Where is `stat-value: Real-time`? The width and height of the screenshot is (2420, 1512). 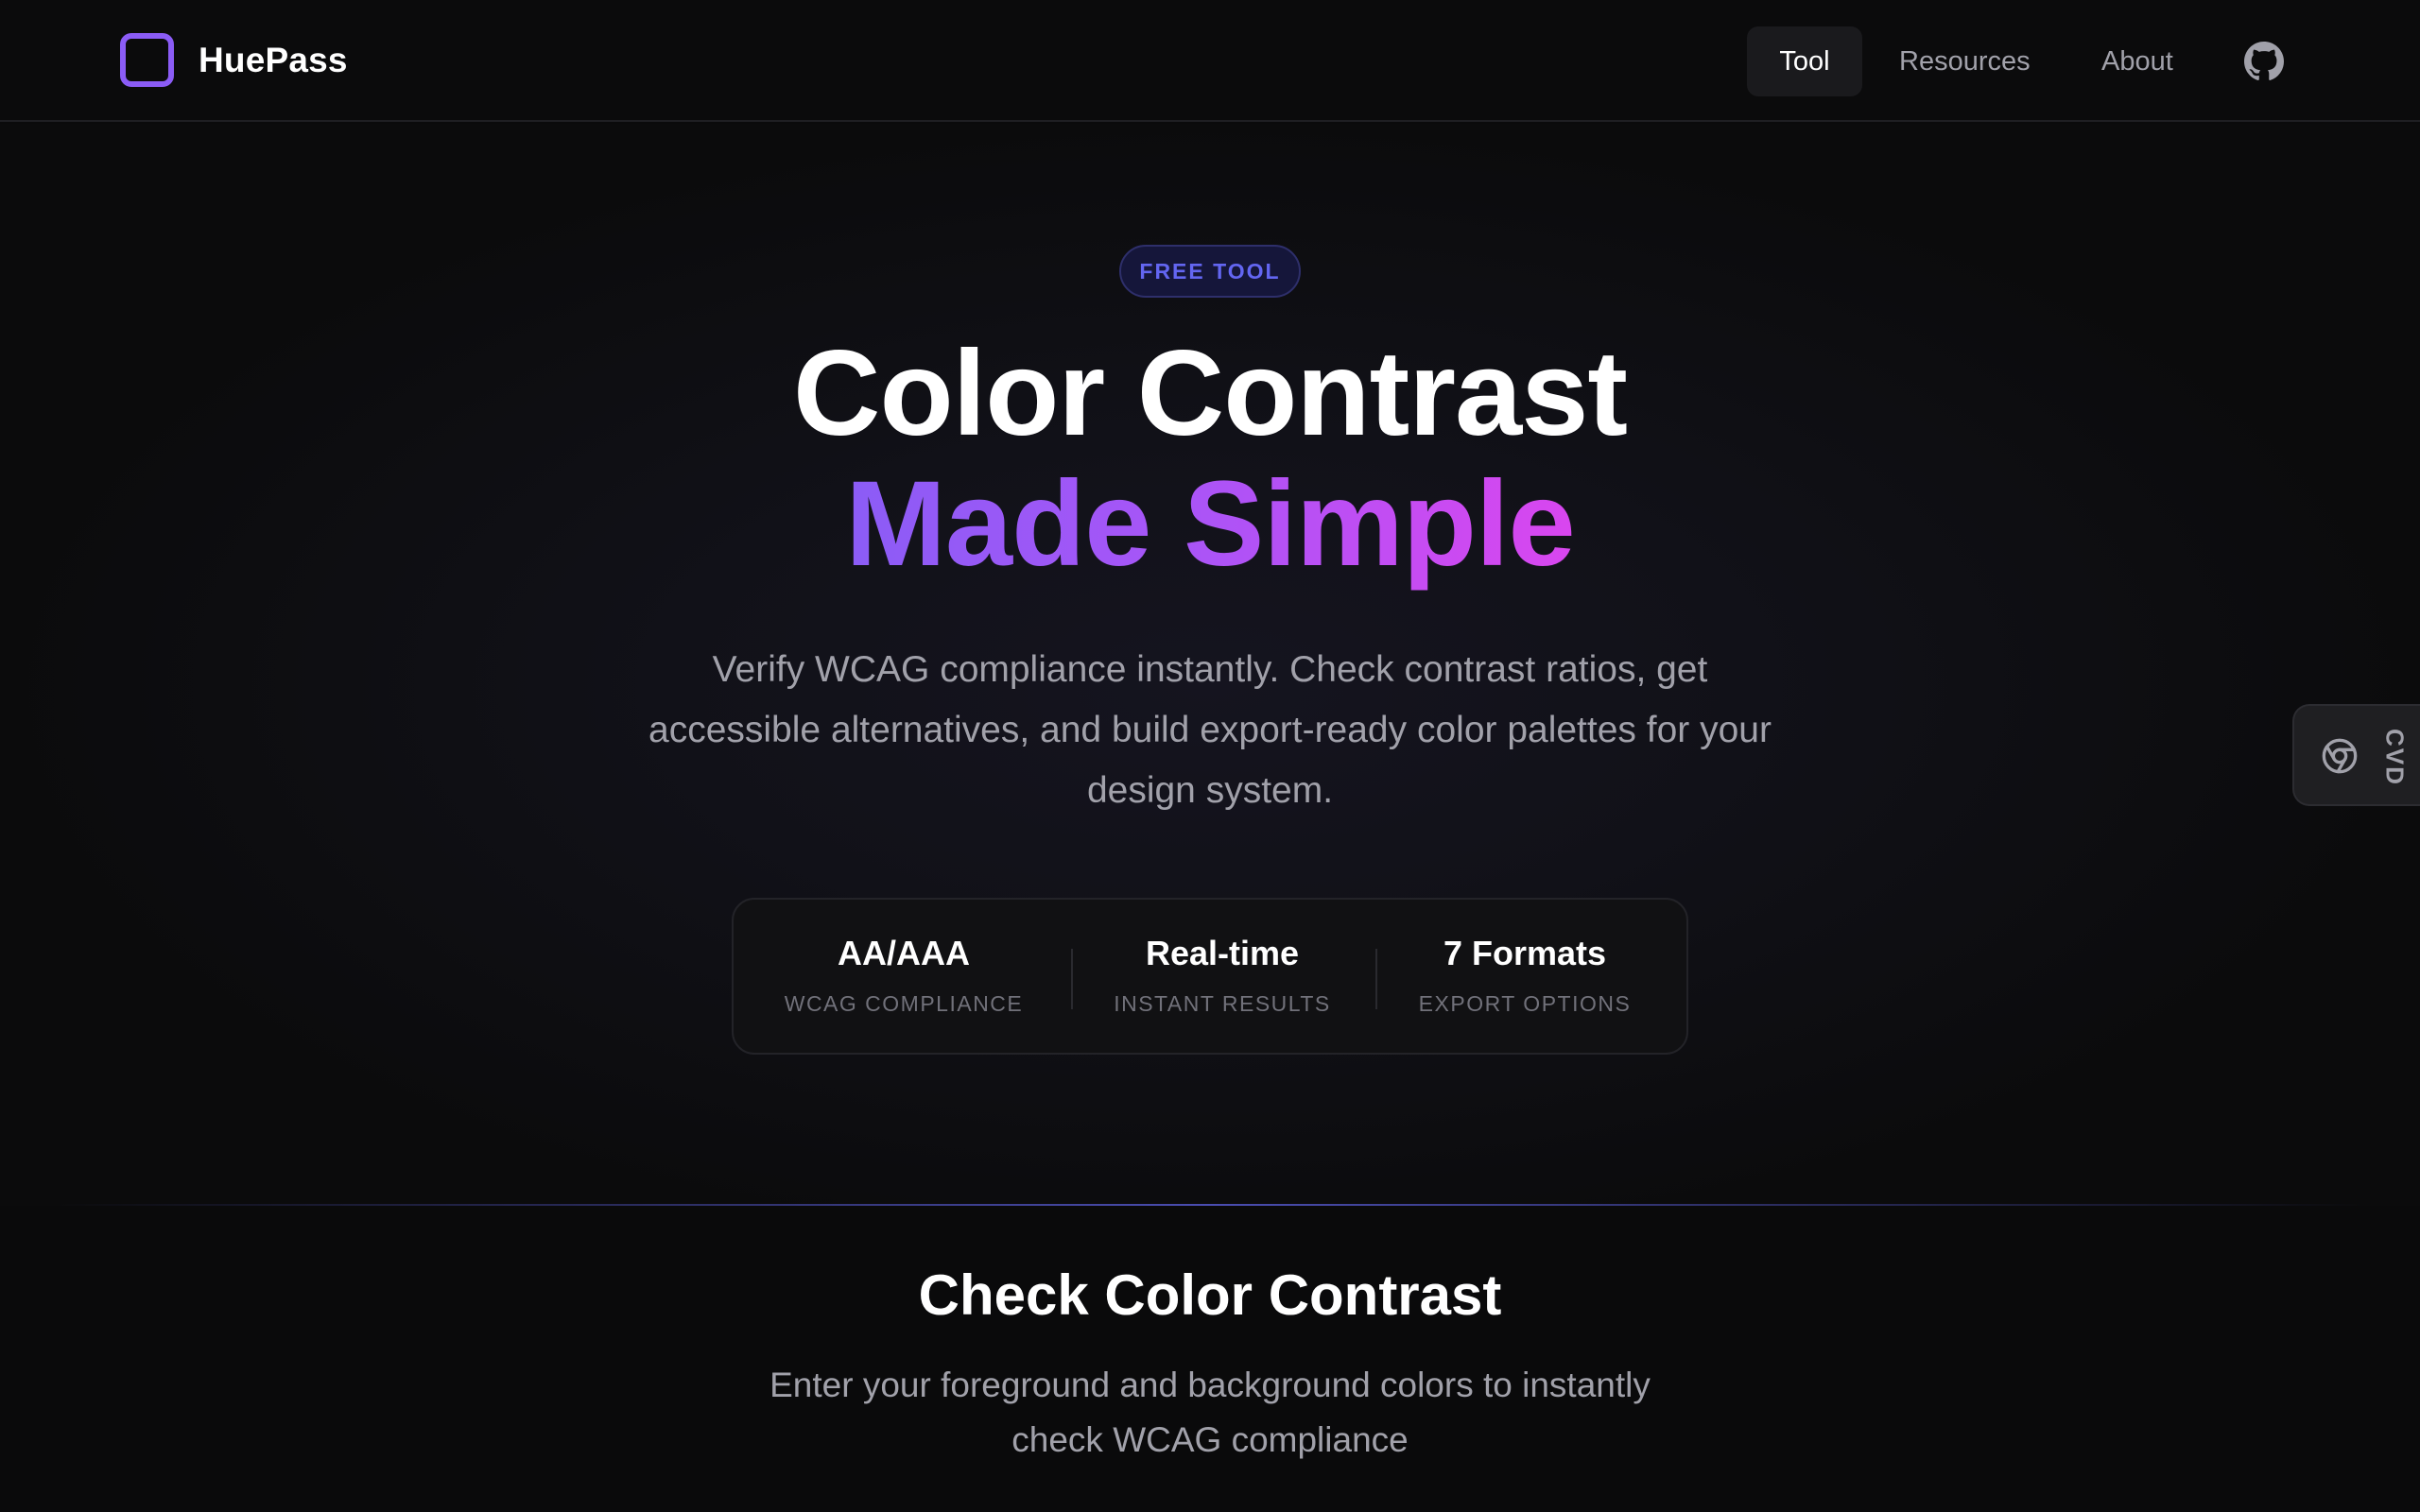 stat-value: Real-time is located at coordinates (1222, 953).